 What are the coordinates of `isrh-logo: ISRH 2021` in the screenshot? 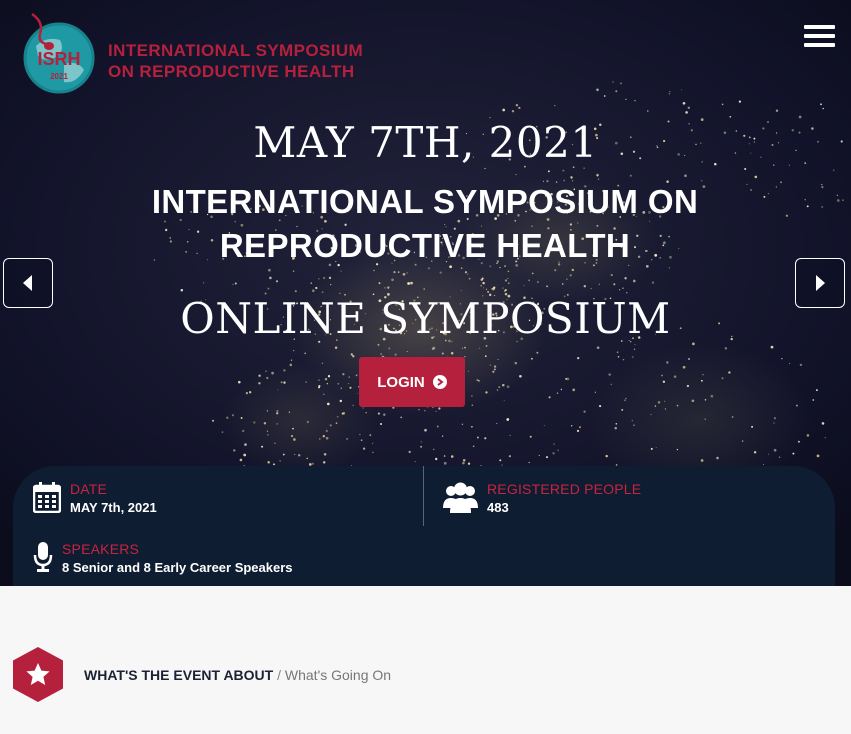 It's located at (59, 53).